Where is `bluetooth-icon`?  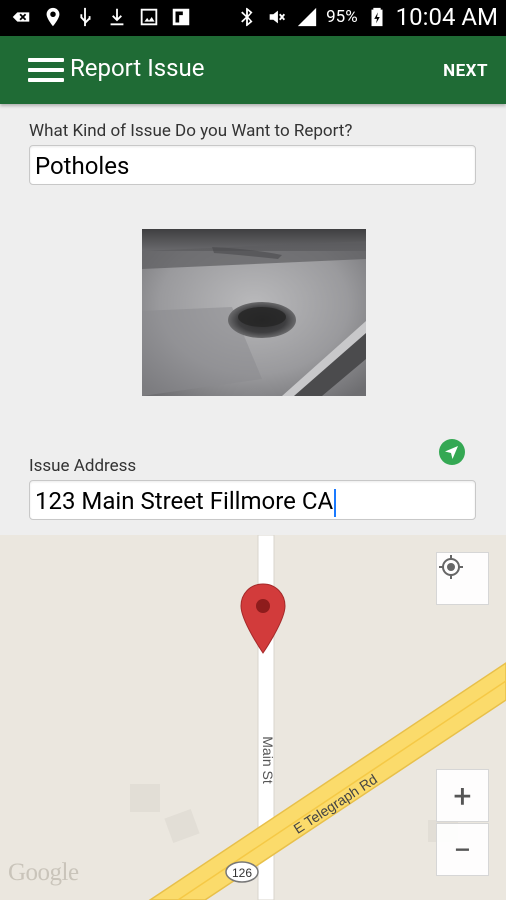 bluetooth-icon is located at coordinates (247, 17).